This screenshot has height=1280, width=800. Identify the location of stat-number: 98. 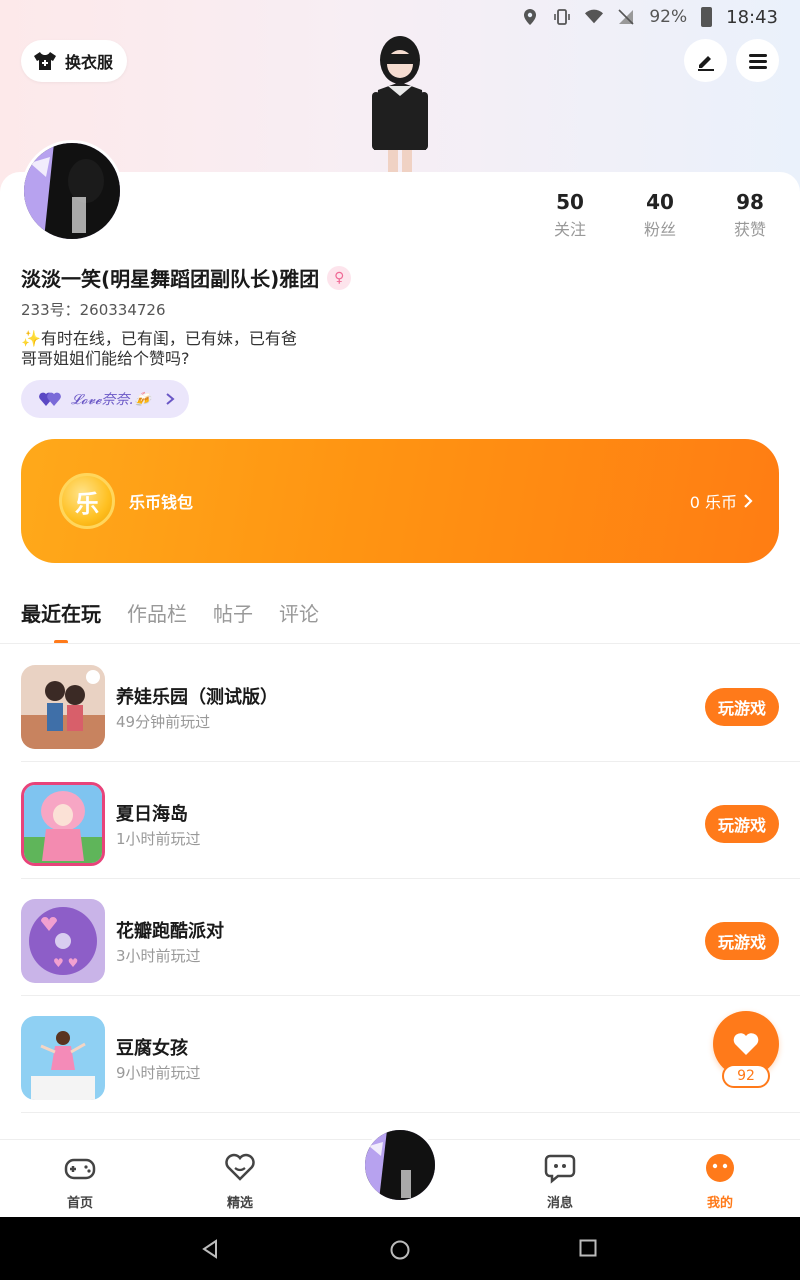
(750, 202).